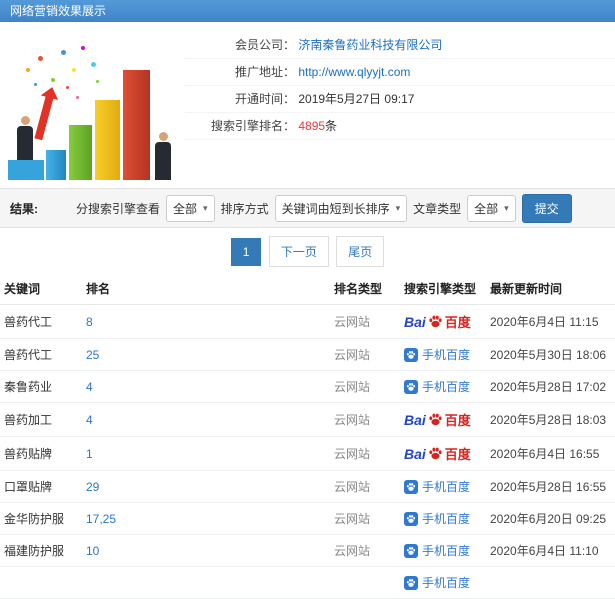 The image size is (615, 599). I want to click on table-row: 兽药代工 25 云网站 手机百度 2020年5月30日 18:06, so click(307, 354).